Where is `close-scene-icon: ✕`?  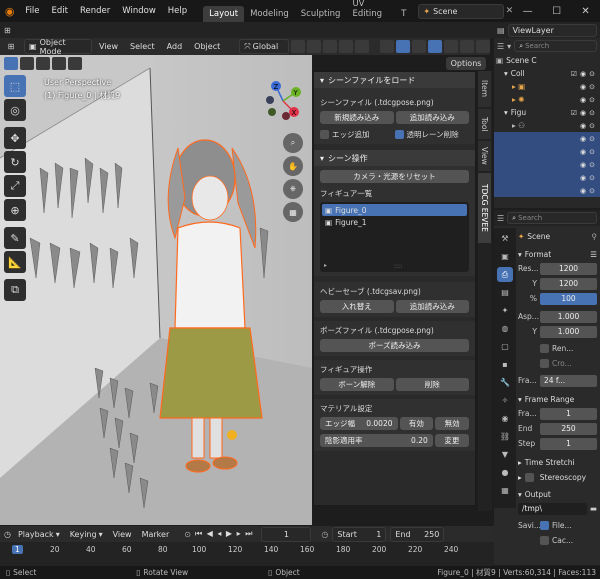 close-scene-icon: ✕ is located at coordinates (510, 11).